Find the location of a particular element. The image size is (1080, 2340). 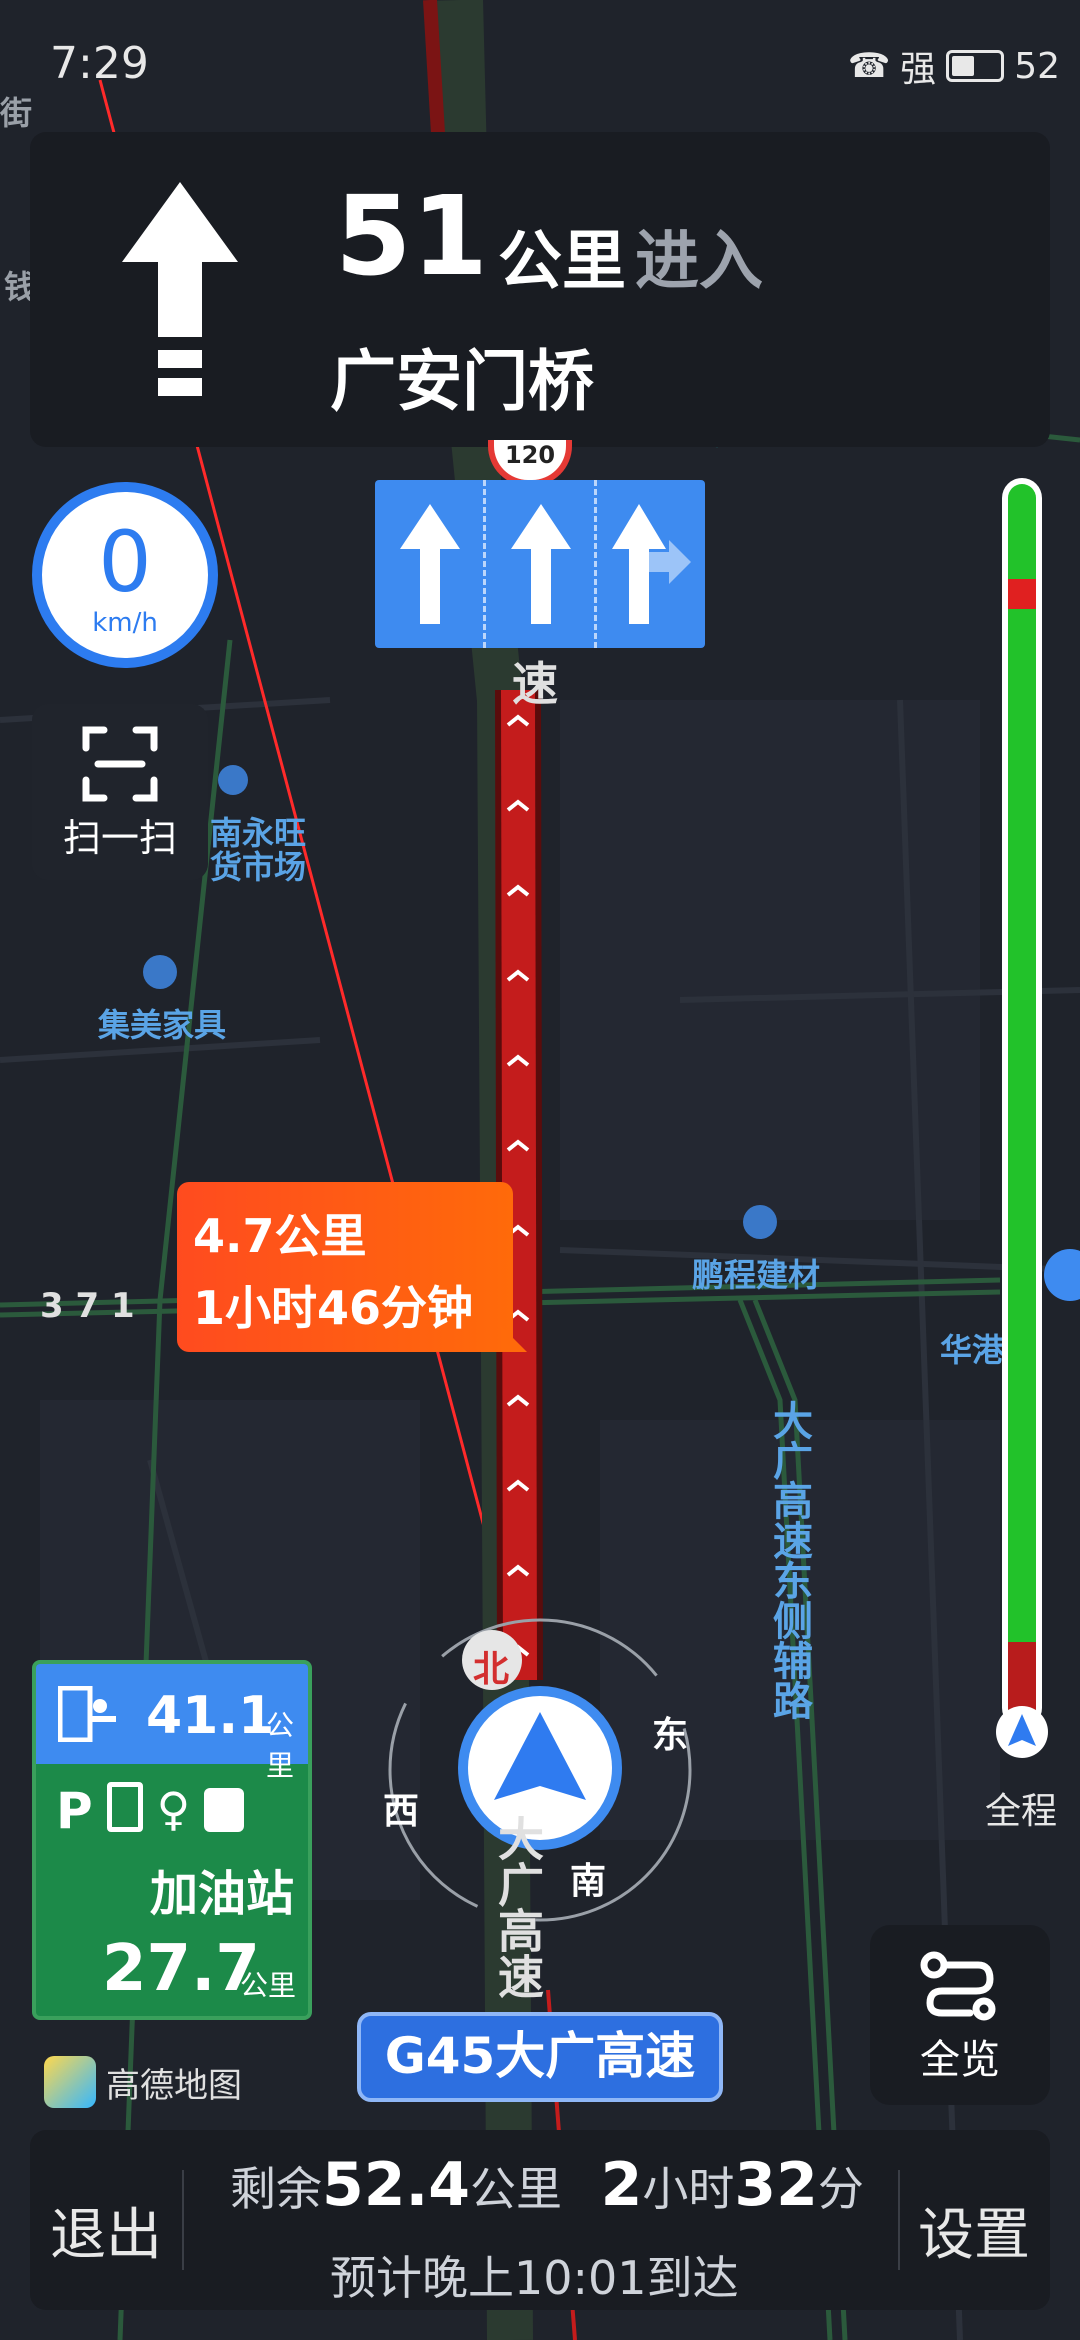

road-label: 大广高速 is located at coordinates (518, 1907).